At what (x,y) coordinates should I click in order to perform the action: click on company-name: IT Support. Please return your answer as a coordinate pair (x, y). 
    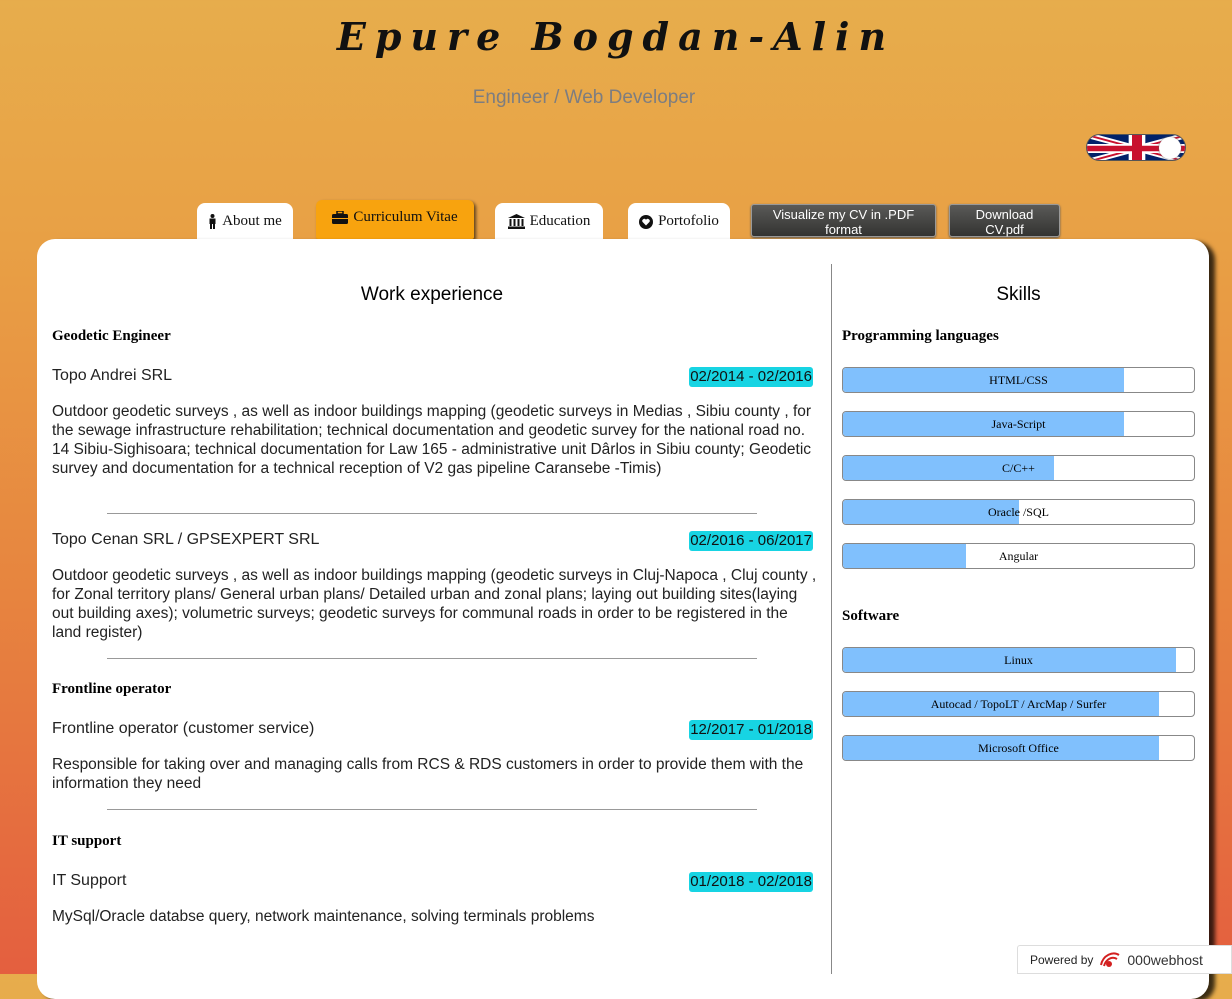
    Looking at the image, I should click on (89, 880).